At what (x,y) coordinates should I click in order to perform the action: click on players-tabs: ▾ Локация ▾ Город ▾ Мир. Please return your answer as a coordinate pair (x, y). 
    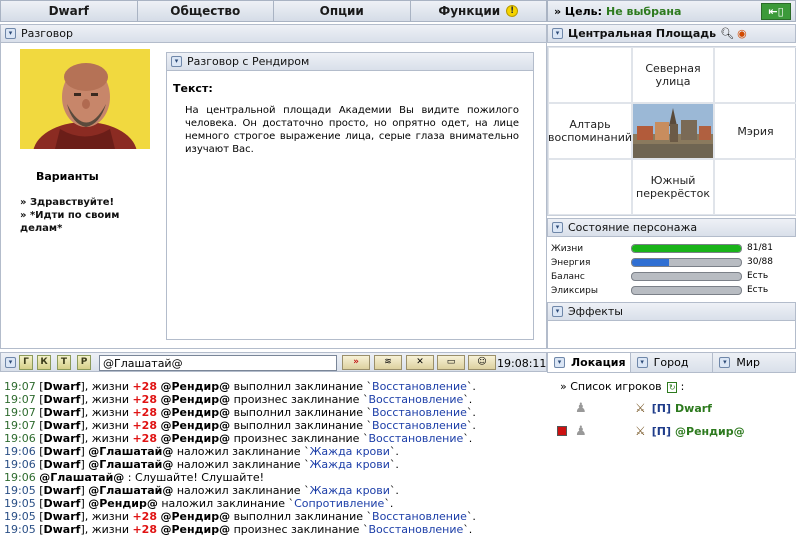
    Looking at the image, I should click on (671, 362).